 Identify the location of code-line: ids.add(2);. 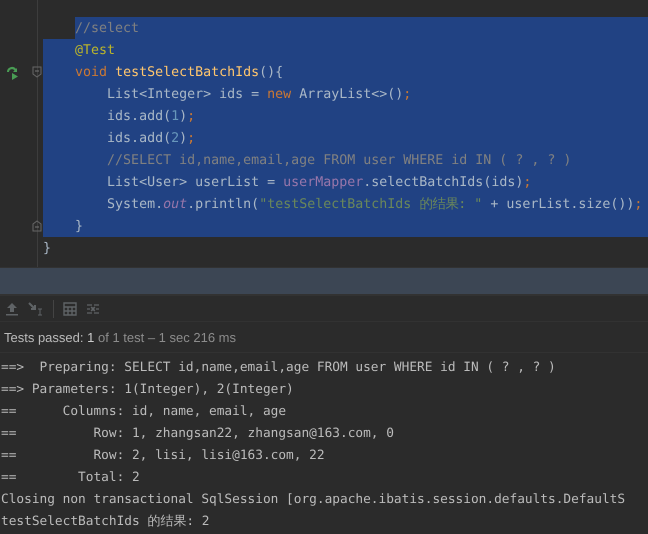
(151, 138).